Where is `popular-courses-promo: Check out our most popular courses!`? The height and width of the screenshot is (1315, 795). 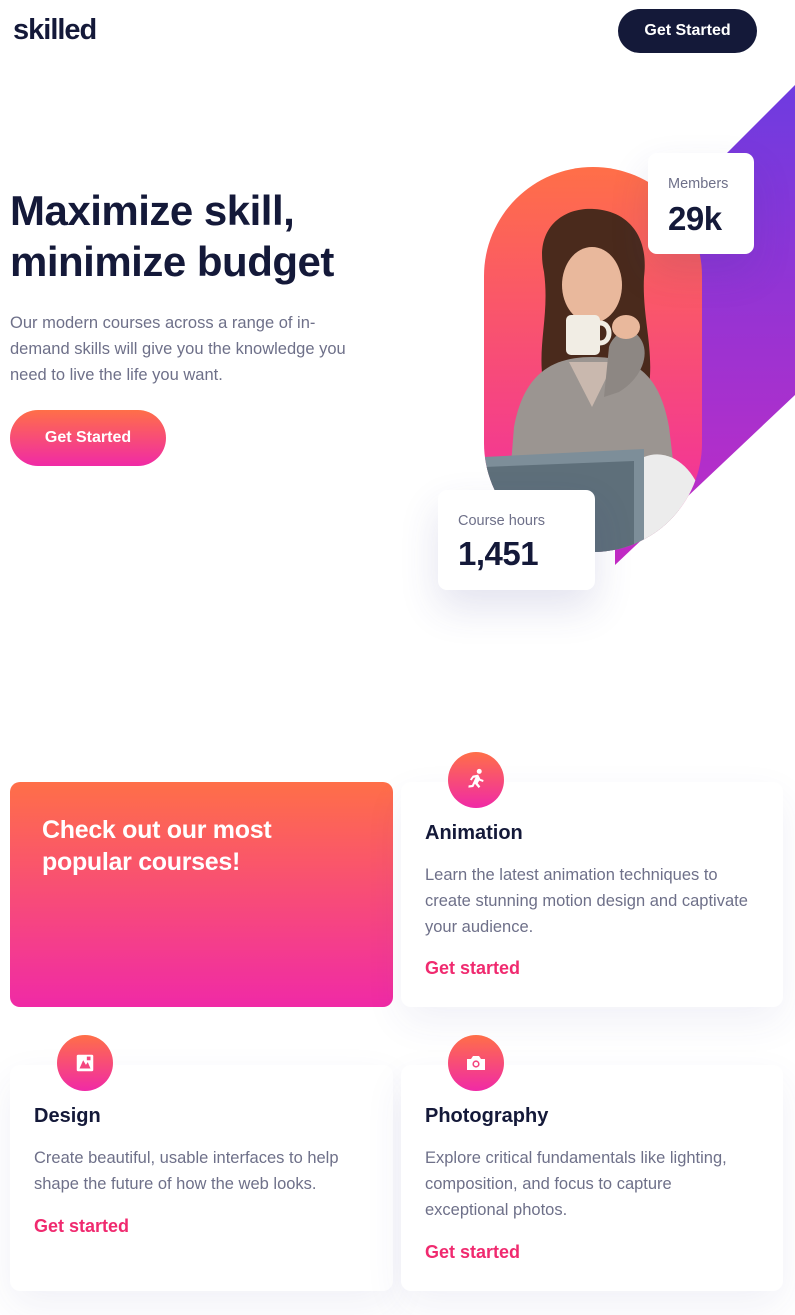
popular-courses-promo: Check out our most popular courses! is located at coordinates (201, 894).